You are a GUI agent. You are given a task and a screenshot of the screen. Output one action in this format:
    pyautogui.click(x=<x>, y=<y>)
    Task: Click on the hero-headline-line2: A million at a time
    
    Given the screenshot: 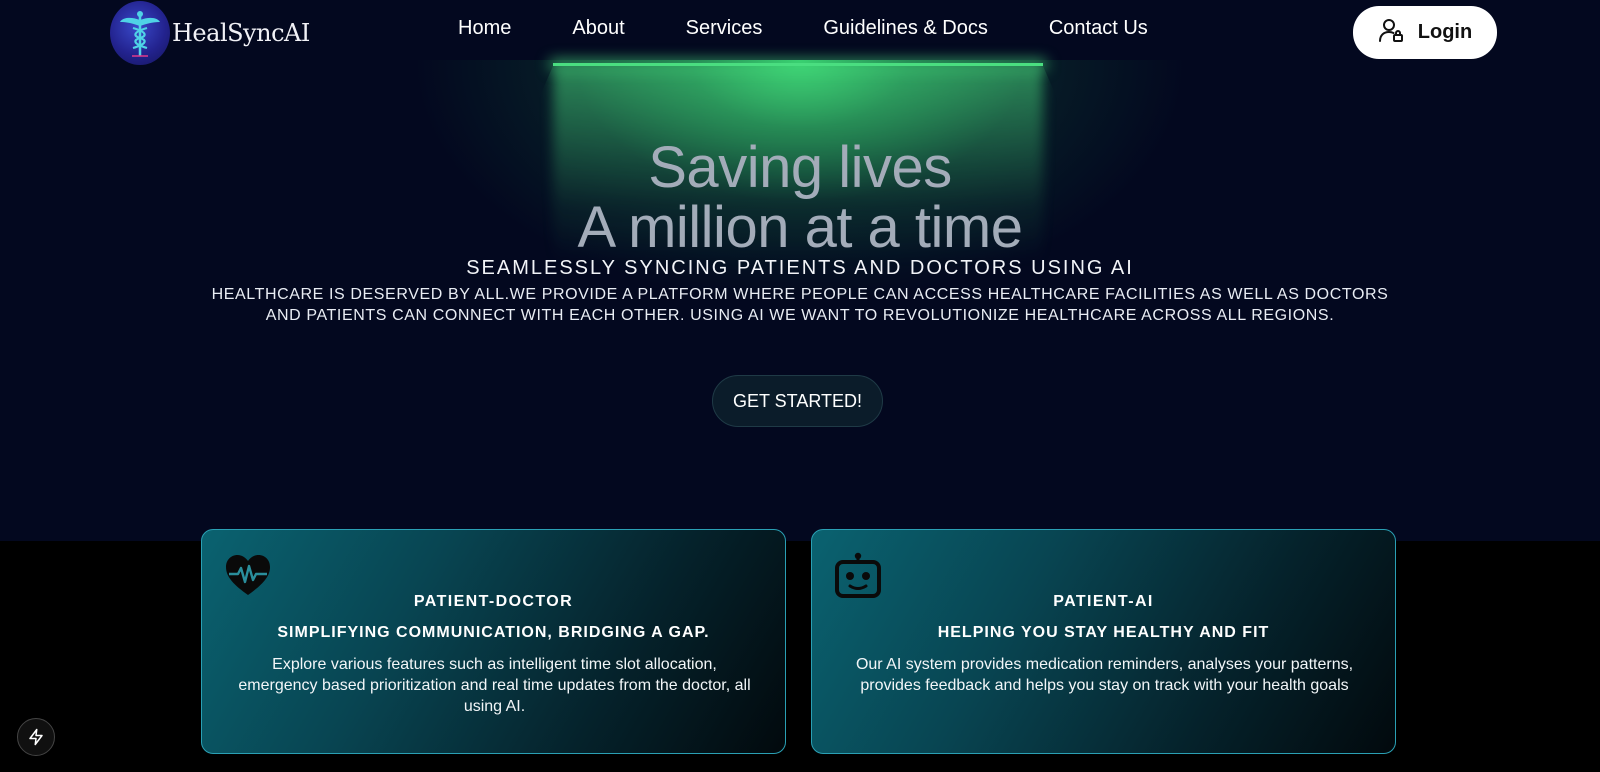 What is the action you would take?
    pyautogui.click(x=800, y=227)
    